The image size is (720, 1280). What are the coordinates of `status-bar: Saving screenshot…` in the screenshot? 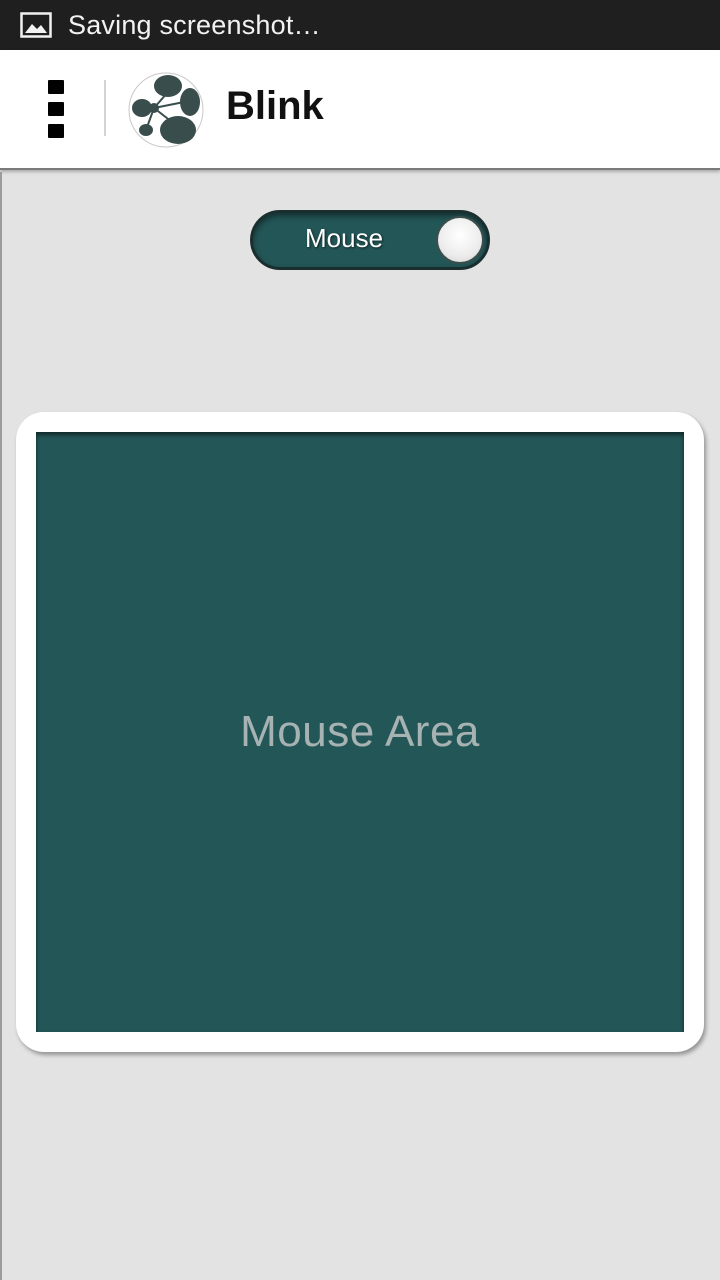 It's located at (360, 25).